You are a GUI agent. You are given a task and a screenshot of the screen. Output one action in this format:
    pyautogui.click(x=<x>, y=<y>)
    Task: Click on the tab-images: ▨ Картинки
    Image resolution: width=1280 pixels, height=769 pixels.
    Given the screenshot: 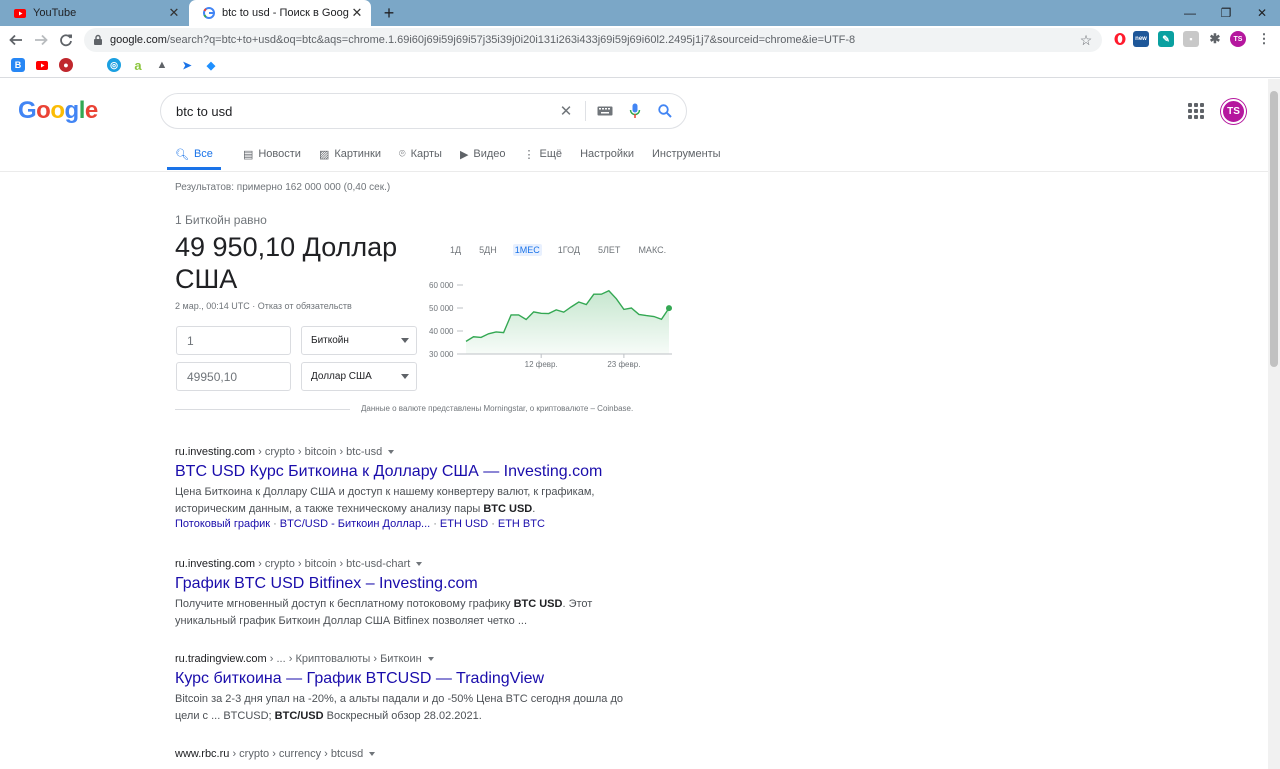 What is the action you would take?
    pyautogui.click(x=350, y=154)
    